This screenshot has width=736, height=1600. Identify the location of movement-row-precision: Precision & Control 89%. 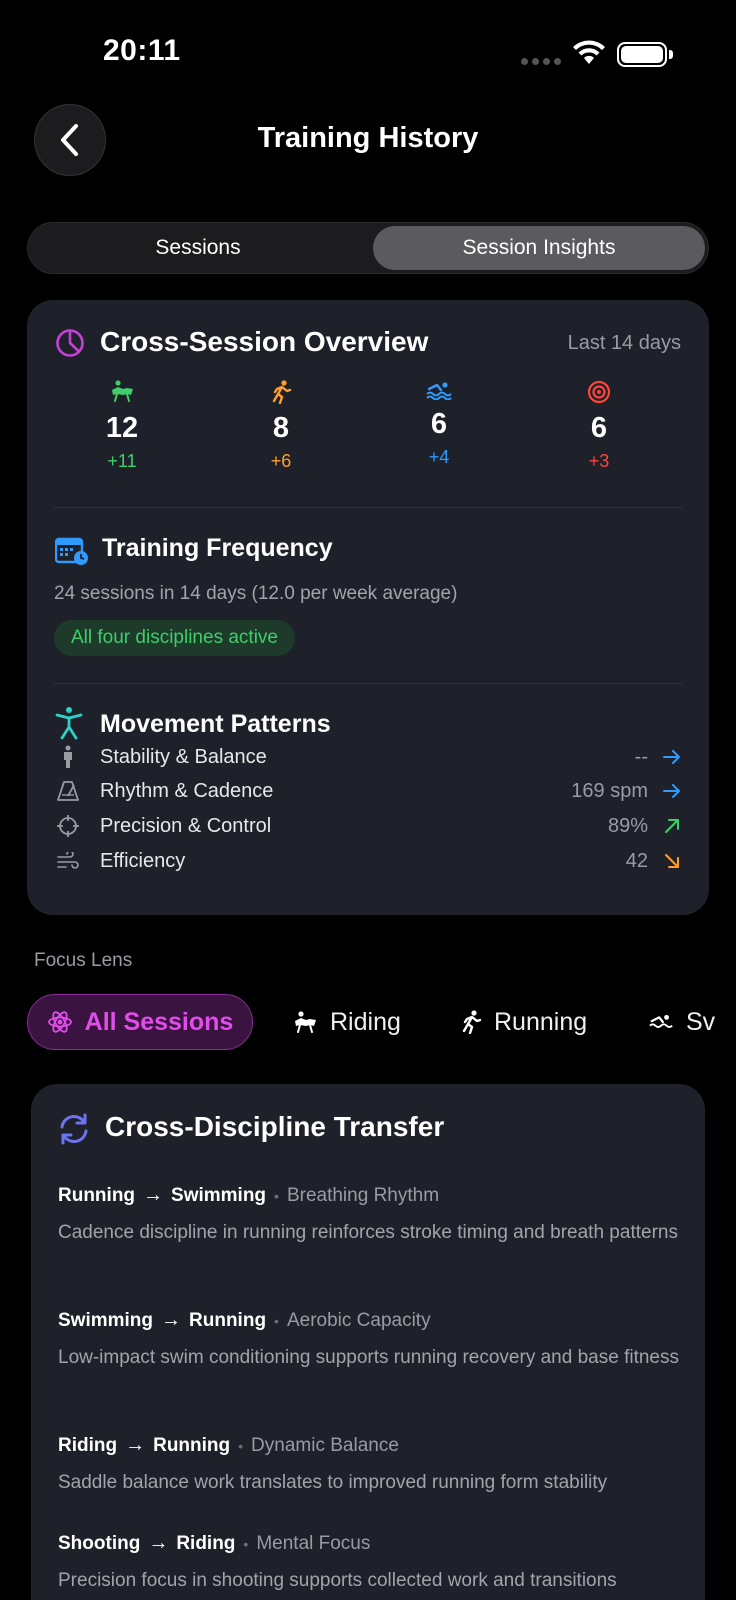
(368, 826).